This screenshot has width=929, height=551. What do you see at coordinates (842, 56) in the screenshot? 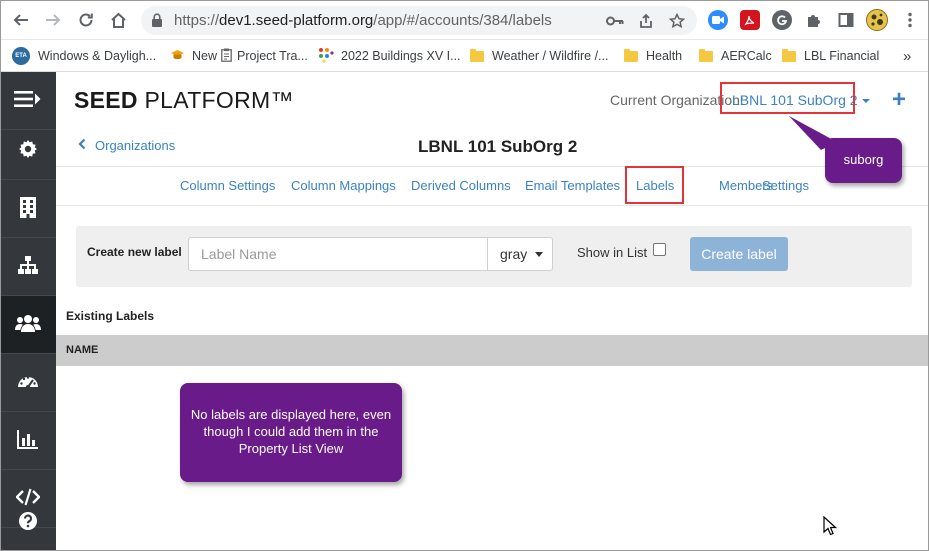
I see `bookmark-label: LBL Financial` at bounding box center [842, 56].